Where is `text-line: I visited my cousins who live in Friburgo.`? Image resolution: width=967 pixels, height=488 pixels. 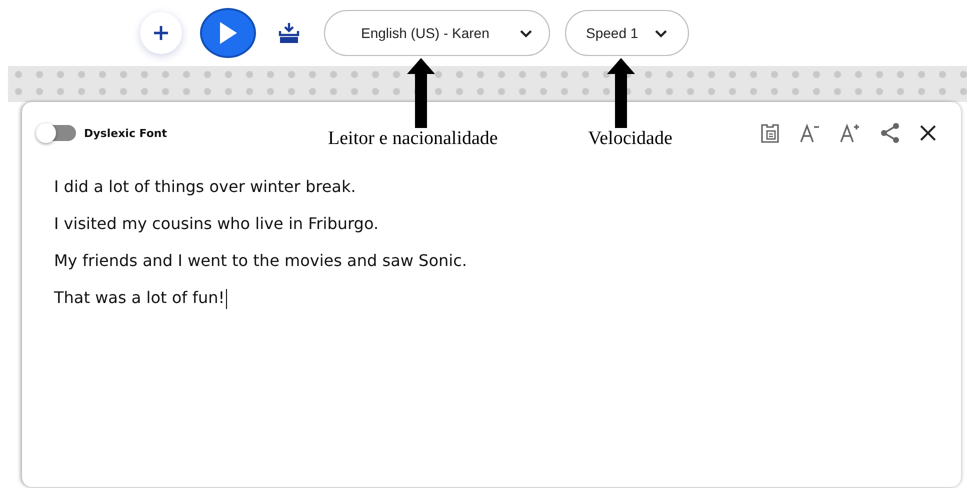
text-line: I visited my cousins who live in Friburgo. is located at coordinates (217, 224).